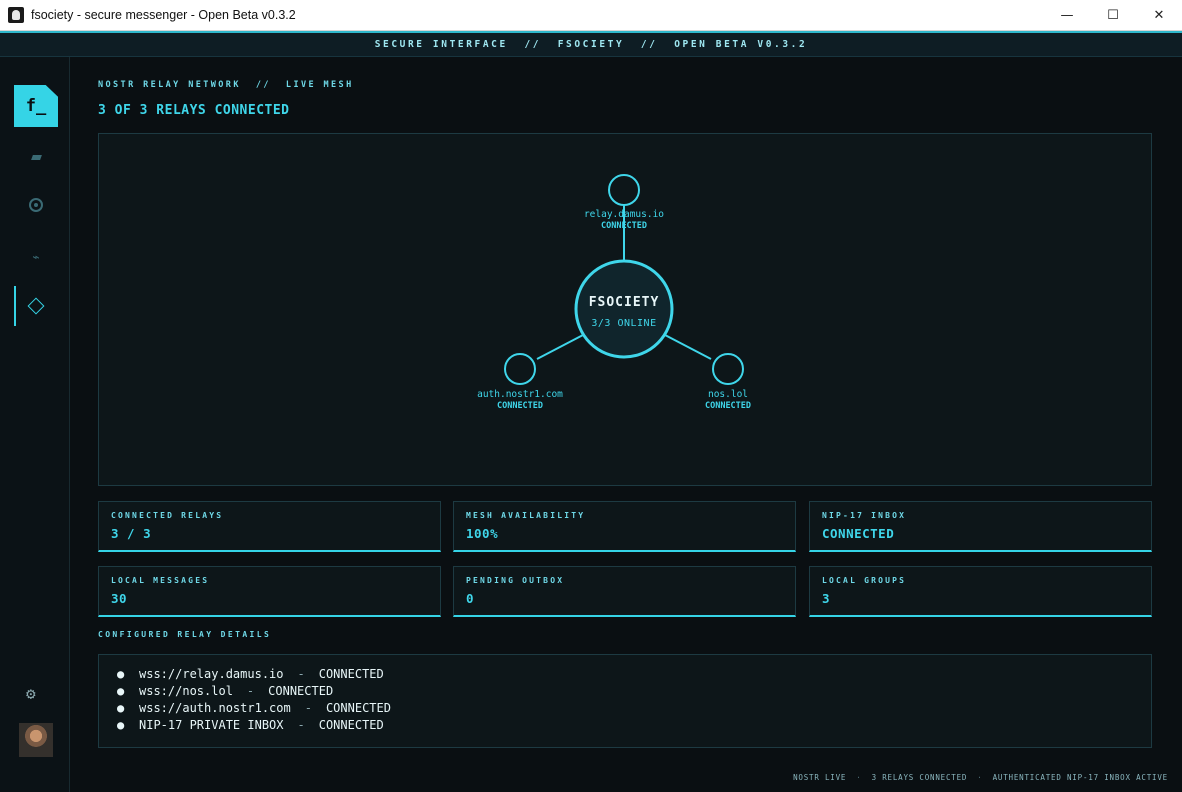 The image size is (1182, 792). Describe the element at coordinates (560, 347) in the screenshot. I see `link-relay-auth` at that location.